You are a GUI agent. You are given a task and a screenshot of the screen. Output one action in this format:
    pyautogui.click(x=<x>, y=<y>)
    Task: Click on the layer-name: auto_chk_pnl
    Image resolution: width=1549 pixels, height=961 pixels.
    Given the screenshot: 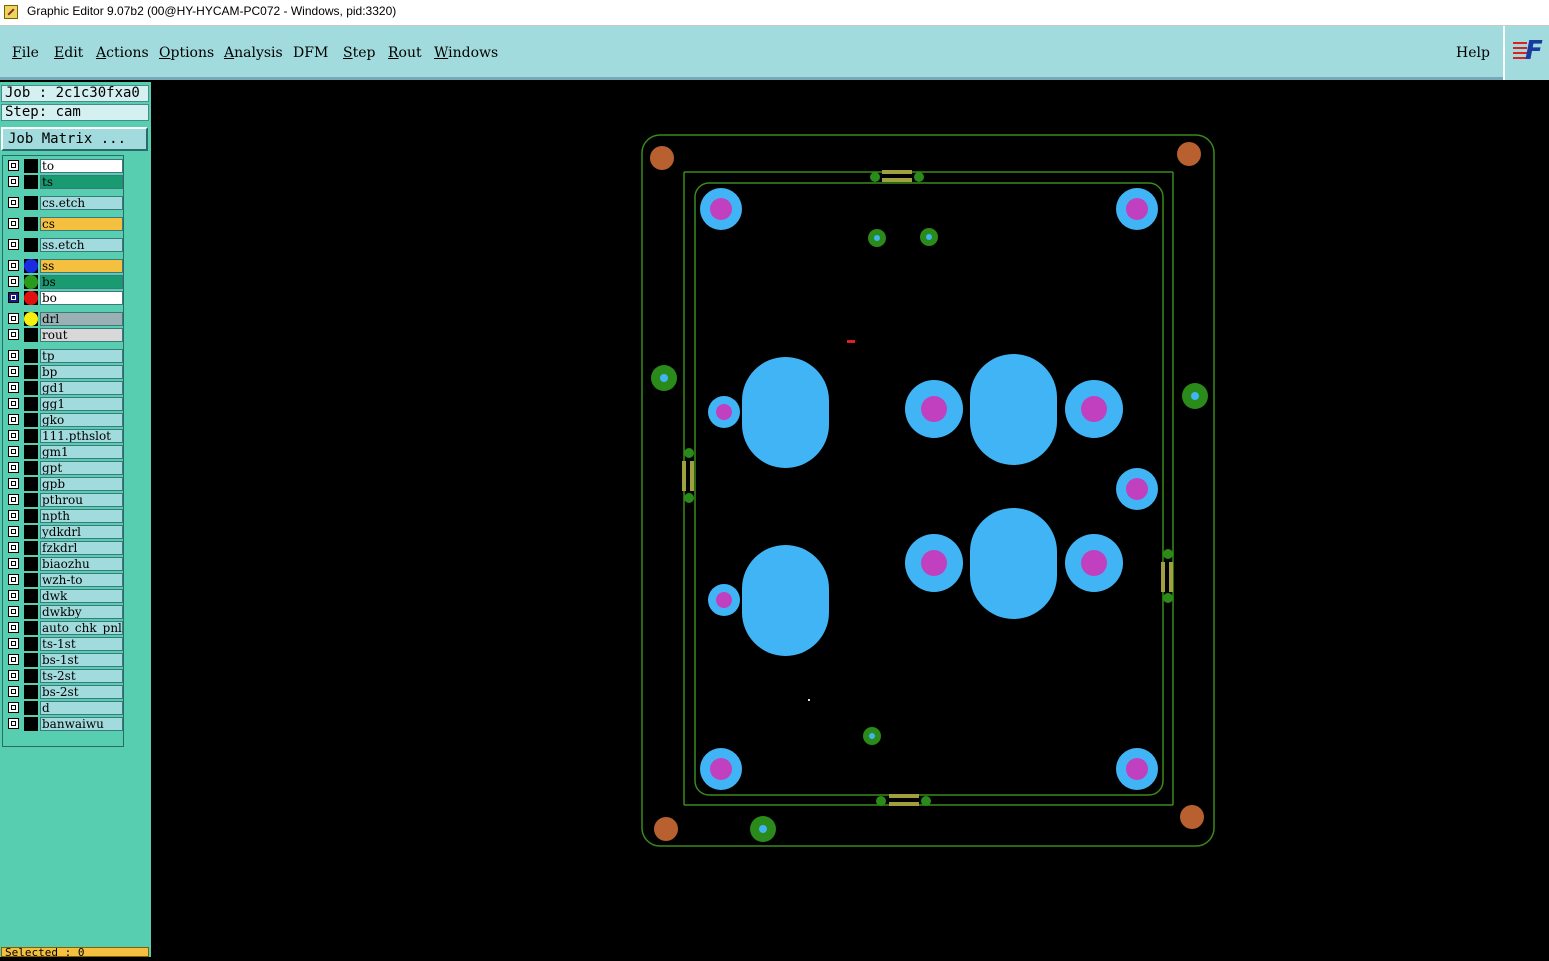 What is the action you would take?
    pyautogui.click(x=81, y=628)
    